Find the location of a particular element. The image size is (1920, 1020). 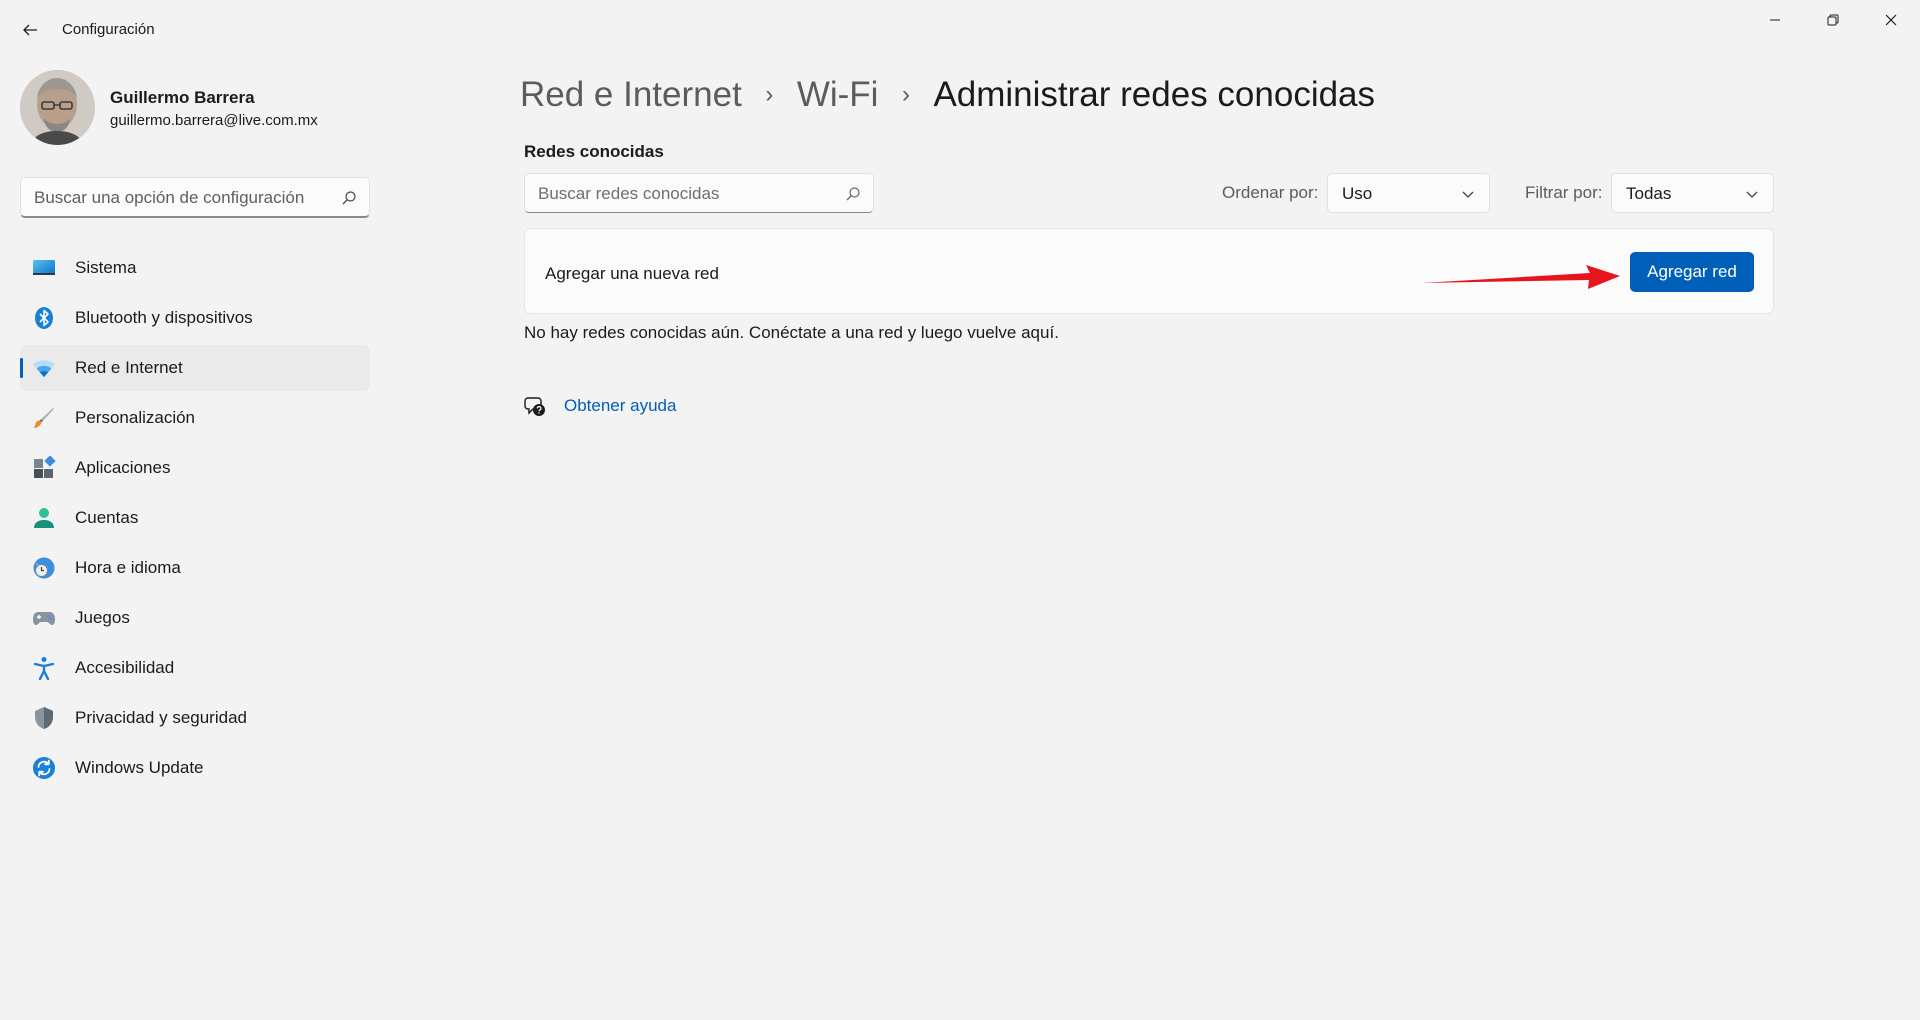

help-chat-icon is located at coordinates (534, 406).